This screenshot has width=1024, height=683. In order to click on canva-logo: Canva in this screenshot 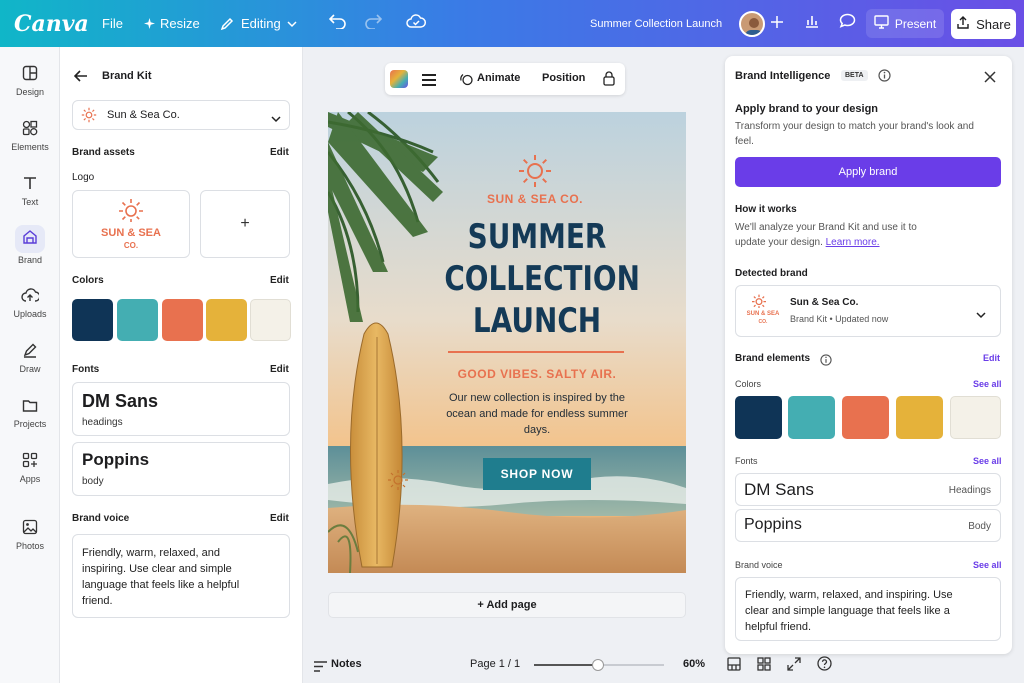, I will do `click(51, 23)`.